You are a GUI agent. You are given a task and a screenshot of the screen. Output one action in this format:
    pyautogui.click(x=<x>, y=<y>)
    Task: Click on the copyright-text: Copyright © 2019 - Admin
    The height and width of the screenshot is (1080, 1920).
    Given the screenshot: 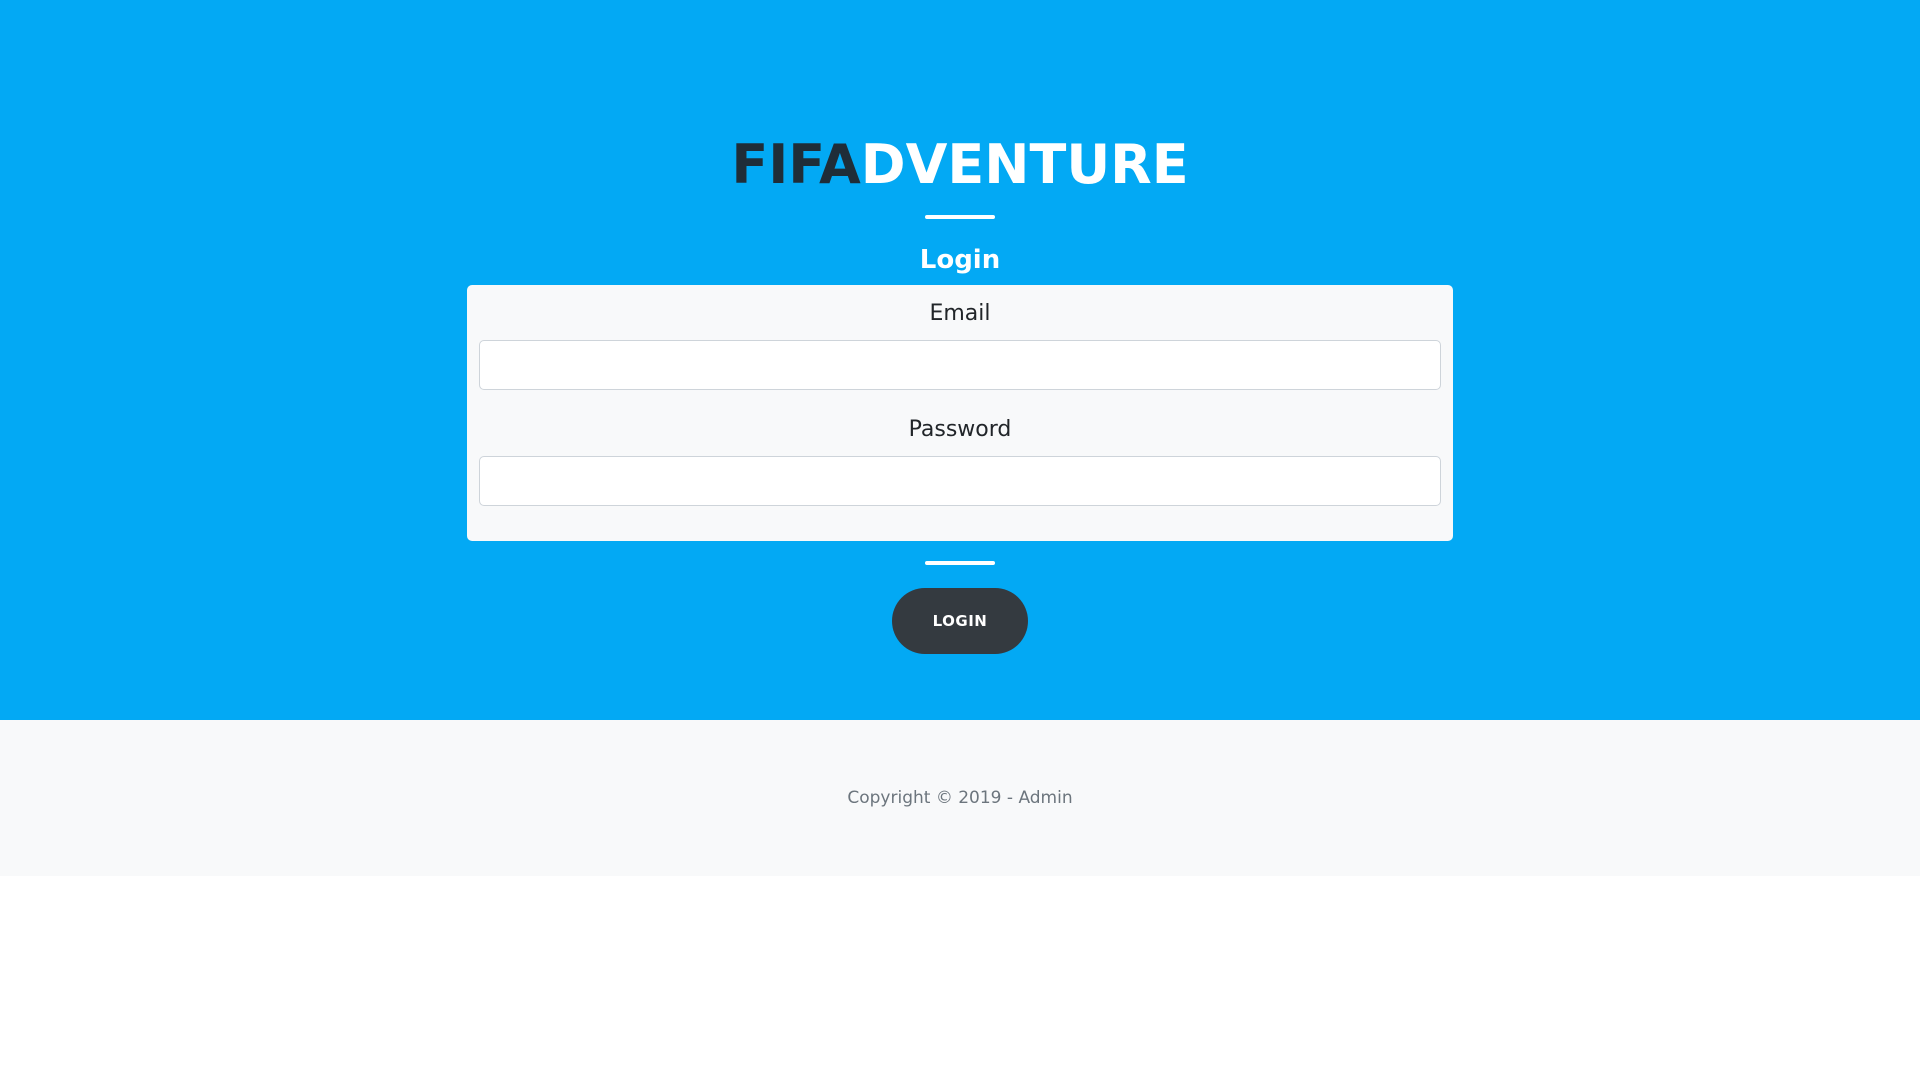 What is the action you would take?
    pyautogui.click(x=960, y=798)
    